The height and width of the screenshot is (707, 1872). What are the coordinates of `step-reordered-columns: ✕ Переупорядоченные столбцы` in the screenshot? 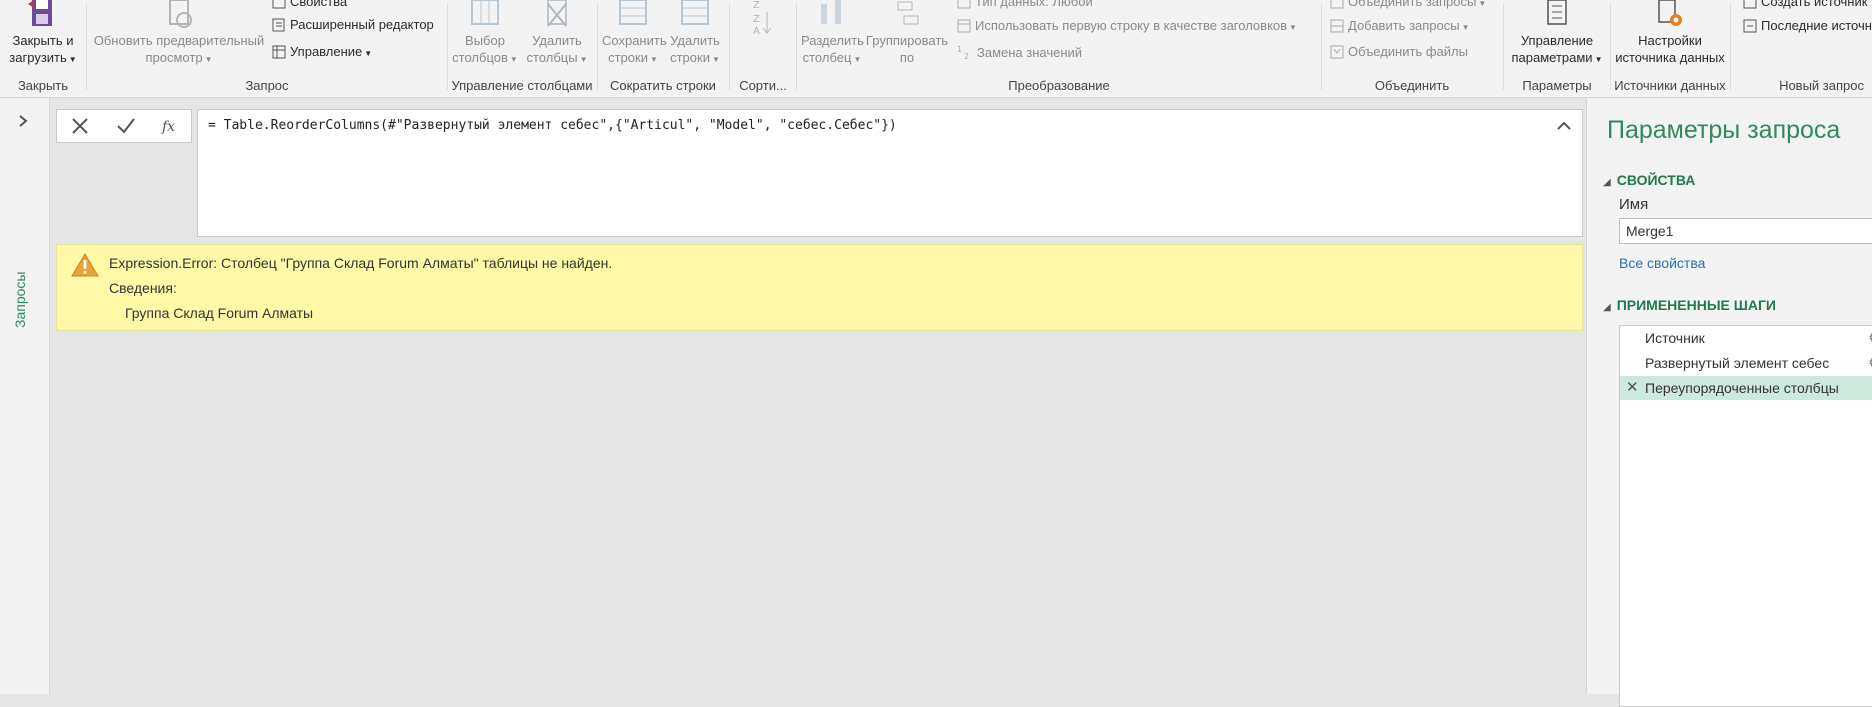 It's located at (1746, 388).